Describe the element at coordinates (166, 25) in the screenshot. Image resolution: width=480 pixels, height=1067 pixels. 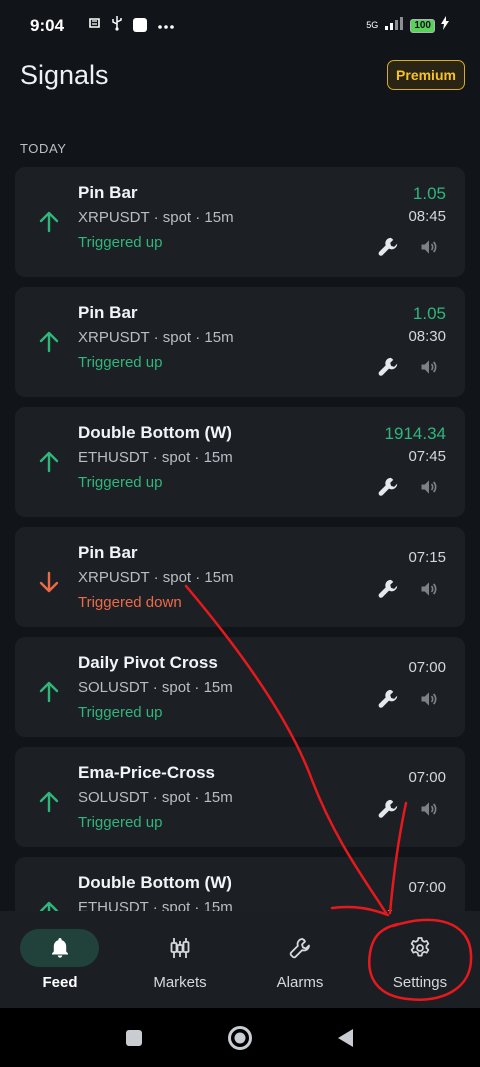
I see `more-icon` at that location.